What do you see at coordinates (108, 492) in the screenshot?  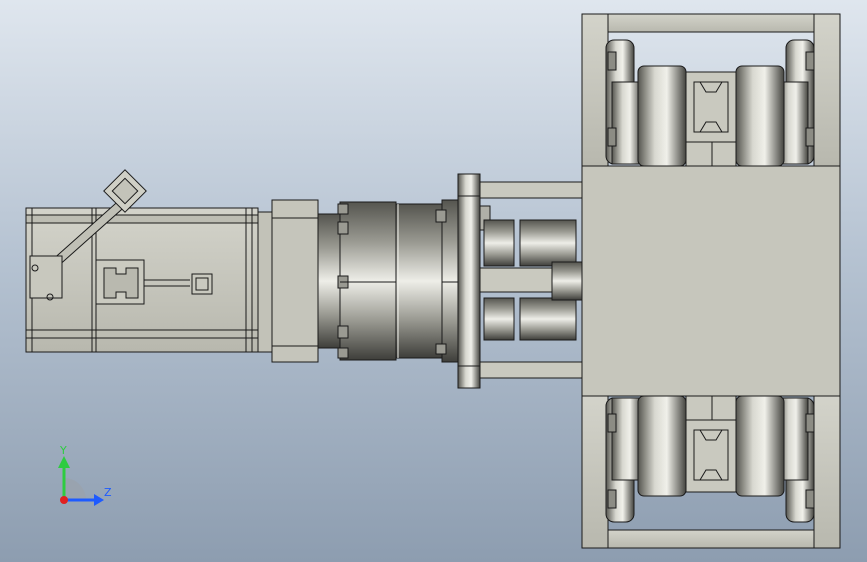 I see `z-axis-label: Z` at bounding box center [108, 492].